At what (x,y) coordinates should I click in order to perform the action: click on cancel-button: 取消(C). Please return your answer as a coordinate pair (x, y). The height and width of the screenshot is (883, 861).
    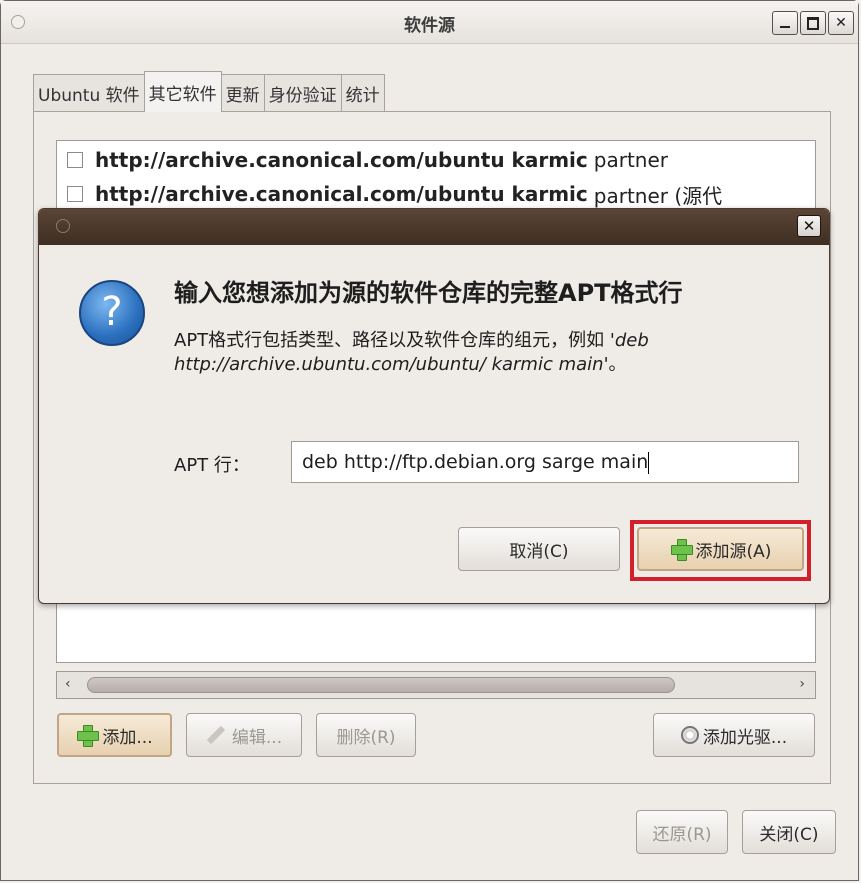
    Looking at the image, I should click on (539, 549).